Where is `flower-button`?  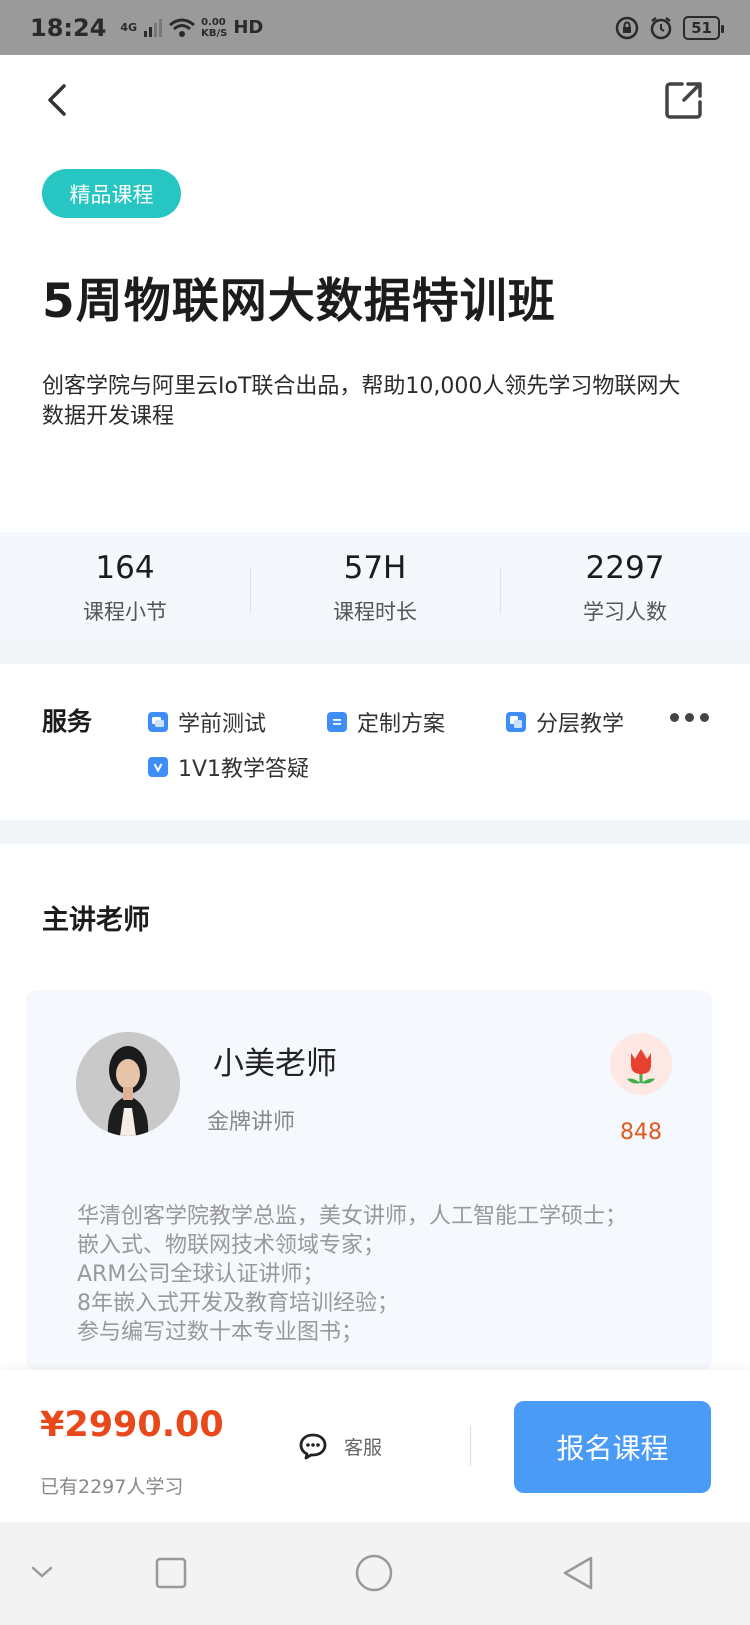
flower-button is located at coordinates (641, 1064).